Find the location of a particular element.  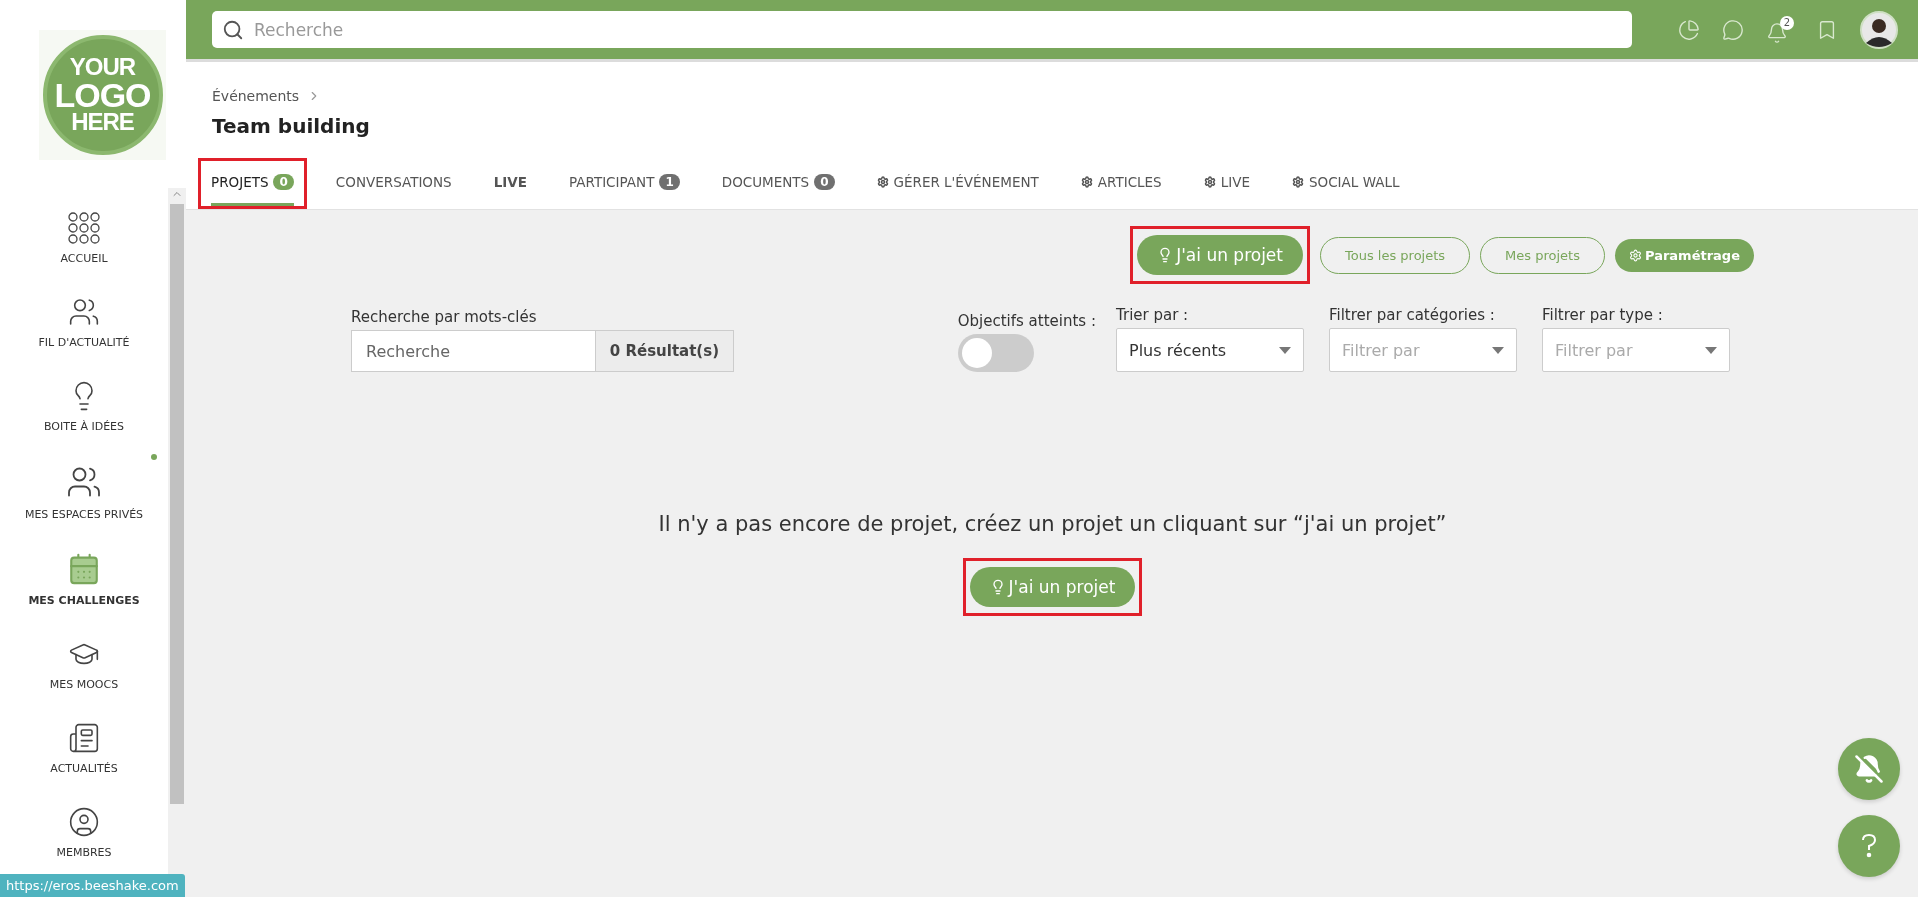

tab: DOCUMENTS 0 is located at coordinates (778, 183).